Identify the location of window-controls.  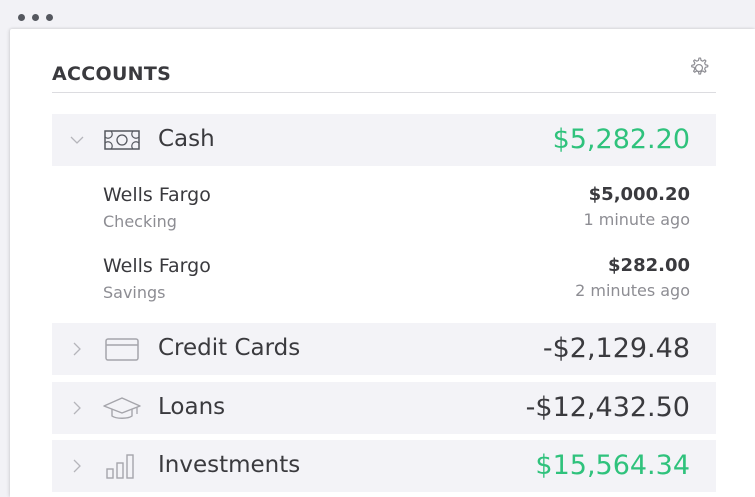
(35, 17).